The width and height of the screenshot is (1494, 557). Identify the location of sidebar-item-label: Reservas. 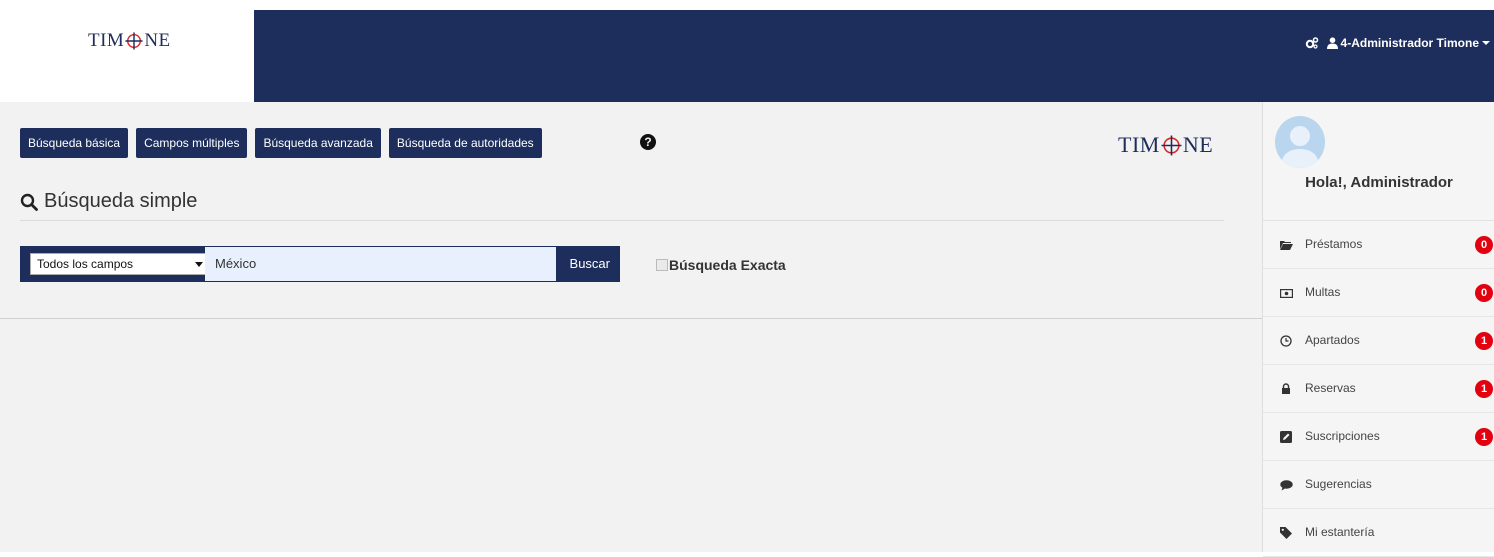
(1330, 388).